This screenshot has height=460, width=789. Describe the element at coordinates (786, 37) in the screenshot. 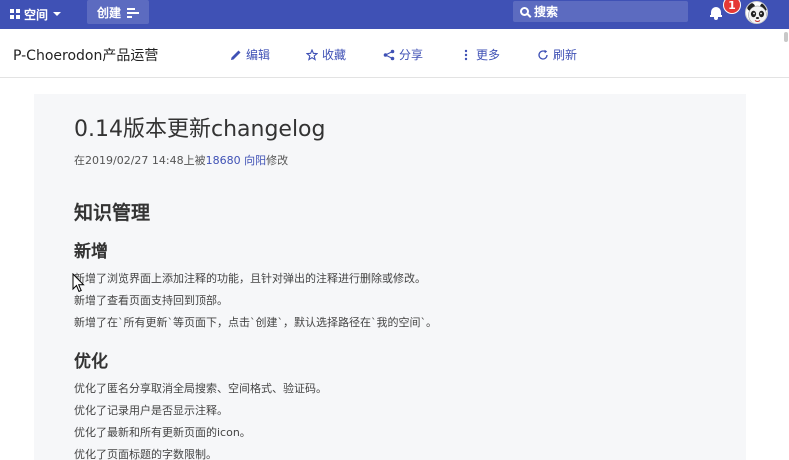

I see `scrollbar-thumb` at that location.